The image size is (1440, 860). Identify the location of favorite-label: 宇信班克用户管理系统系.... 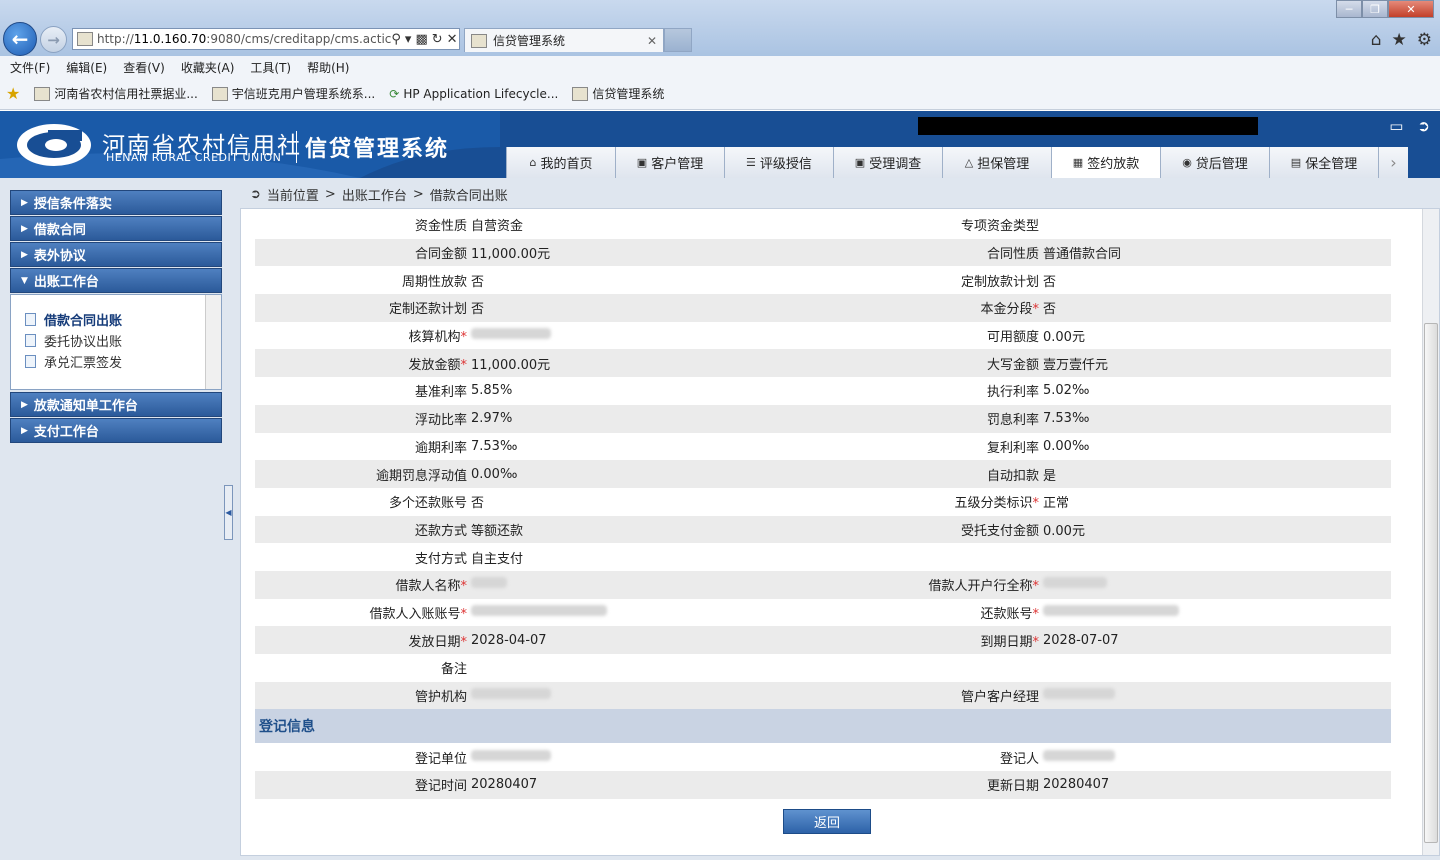
(303, 94).